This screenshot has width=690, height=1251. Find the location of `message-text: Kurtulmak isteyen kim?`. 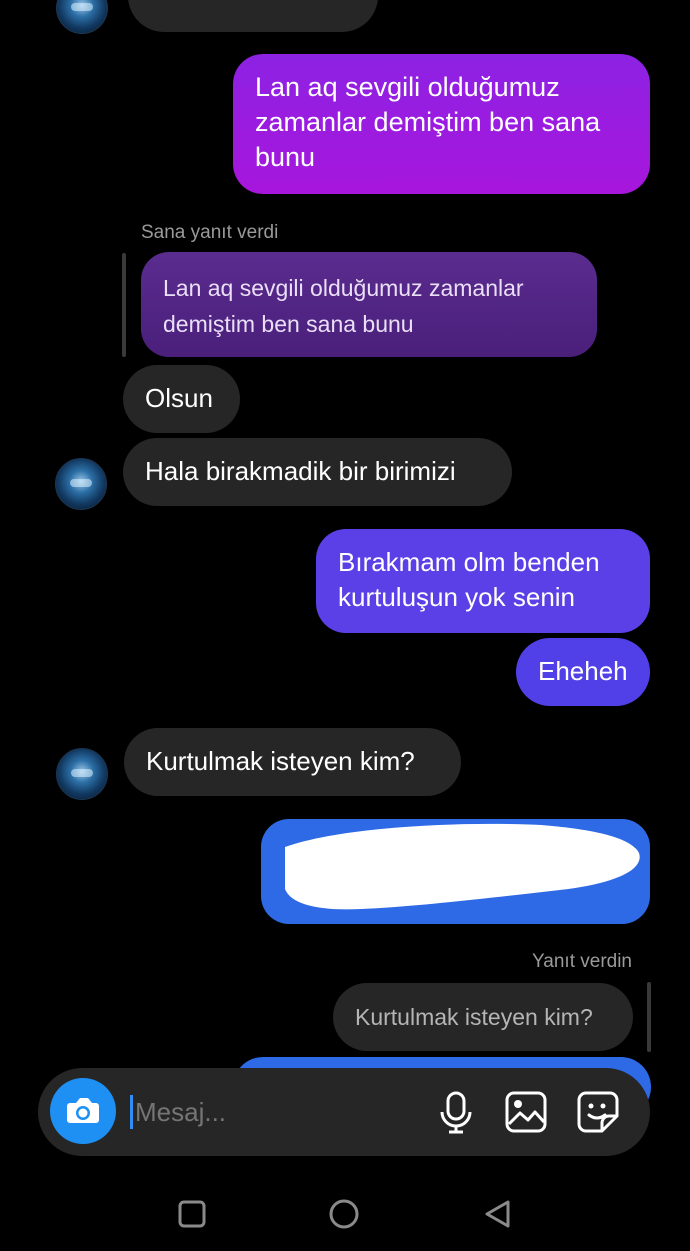

message-text: Kurtulmak isteyen kim? is located at coordinates (280, 761).